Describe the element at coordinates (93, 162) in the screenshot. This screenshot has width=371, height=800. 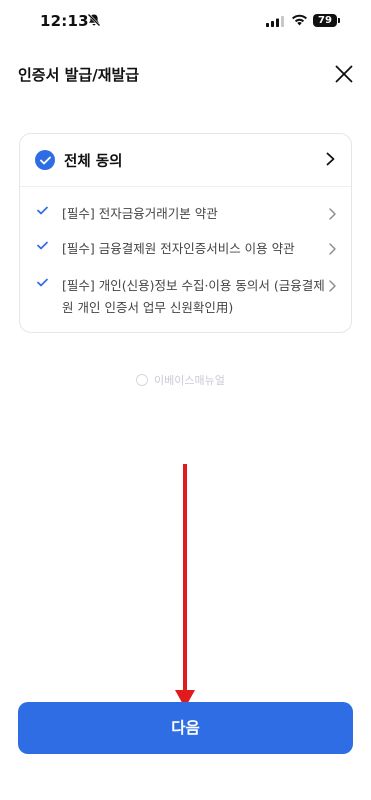
I see `agree-all-label: 전체 동의` at that location.